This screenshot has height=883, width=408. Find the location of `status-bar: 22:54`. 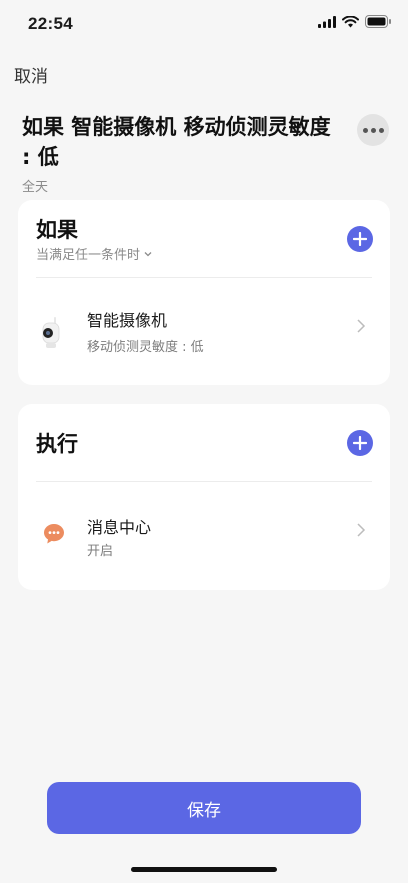

status-bar: 22:54 is located at coordinates (204, 25).